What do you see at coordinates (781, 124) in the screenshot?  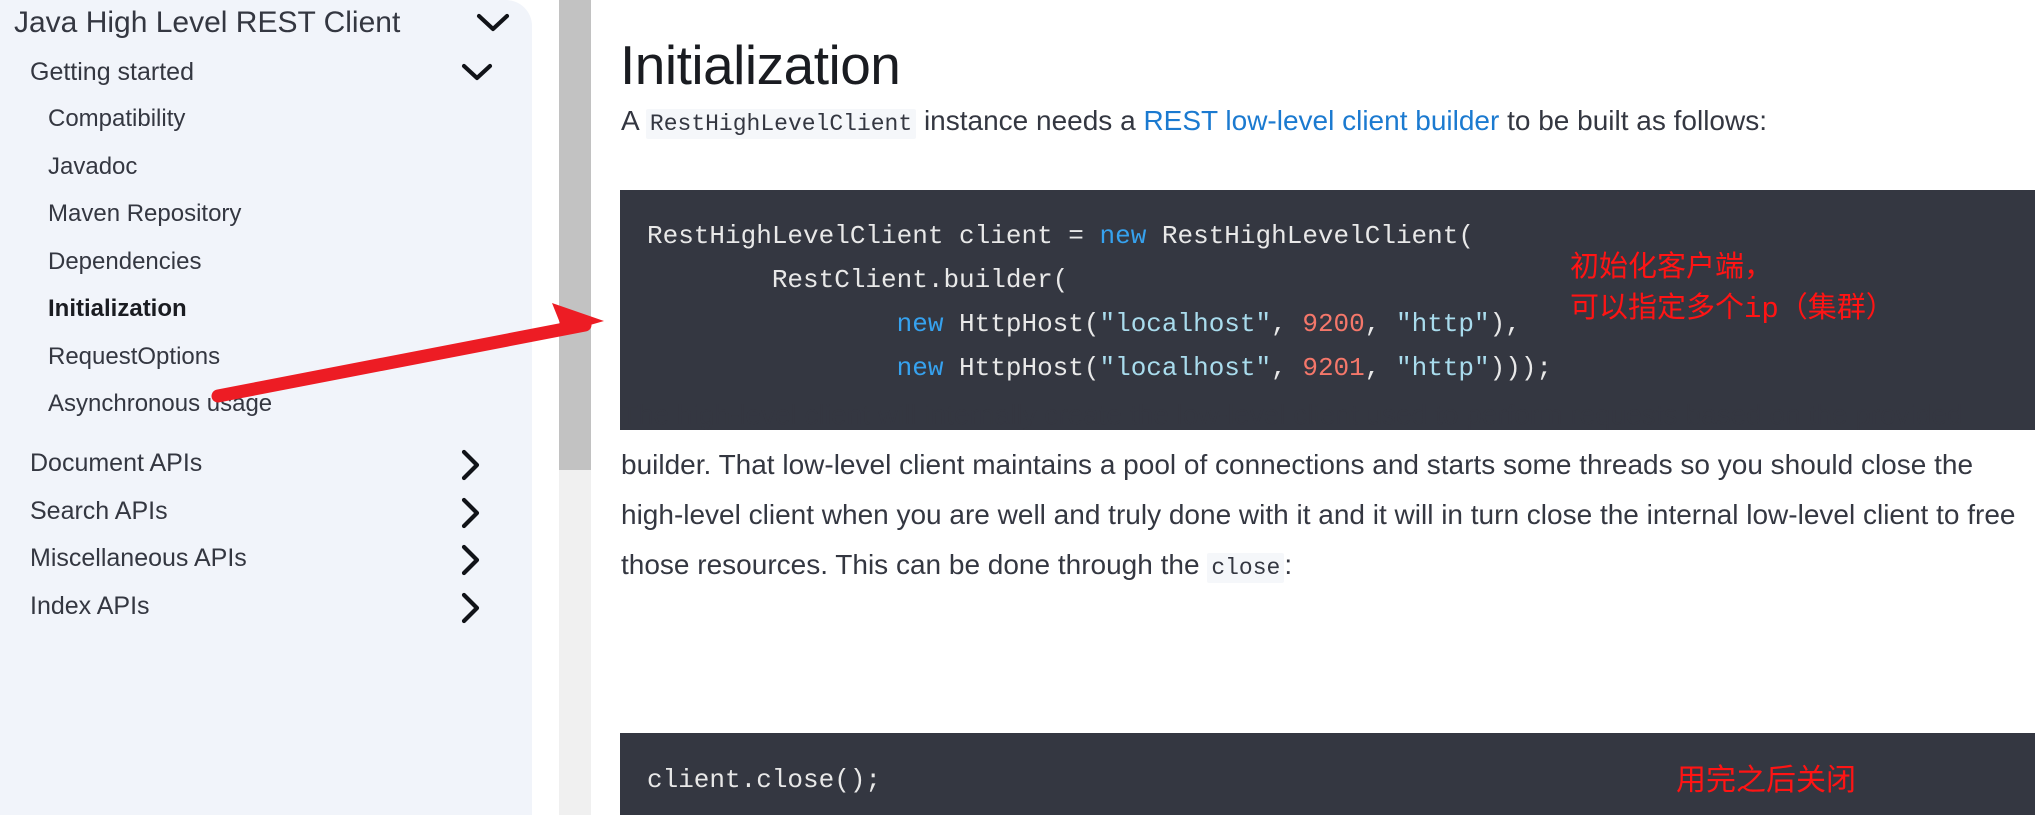 I see `inline-code-resthighlevelclient: RestHighLevelClient` at bounding box center [781, 124].